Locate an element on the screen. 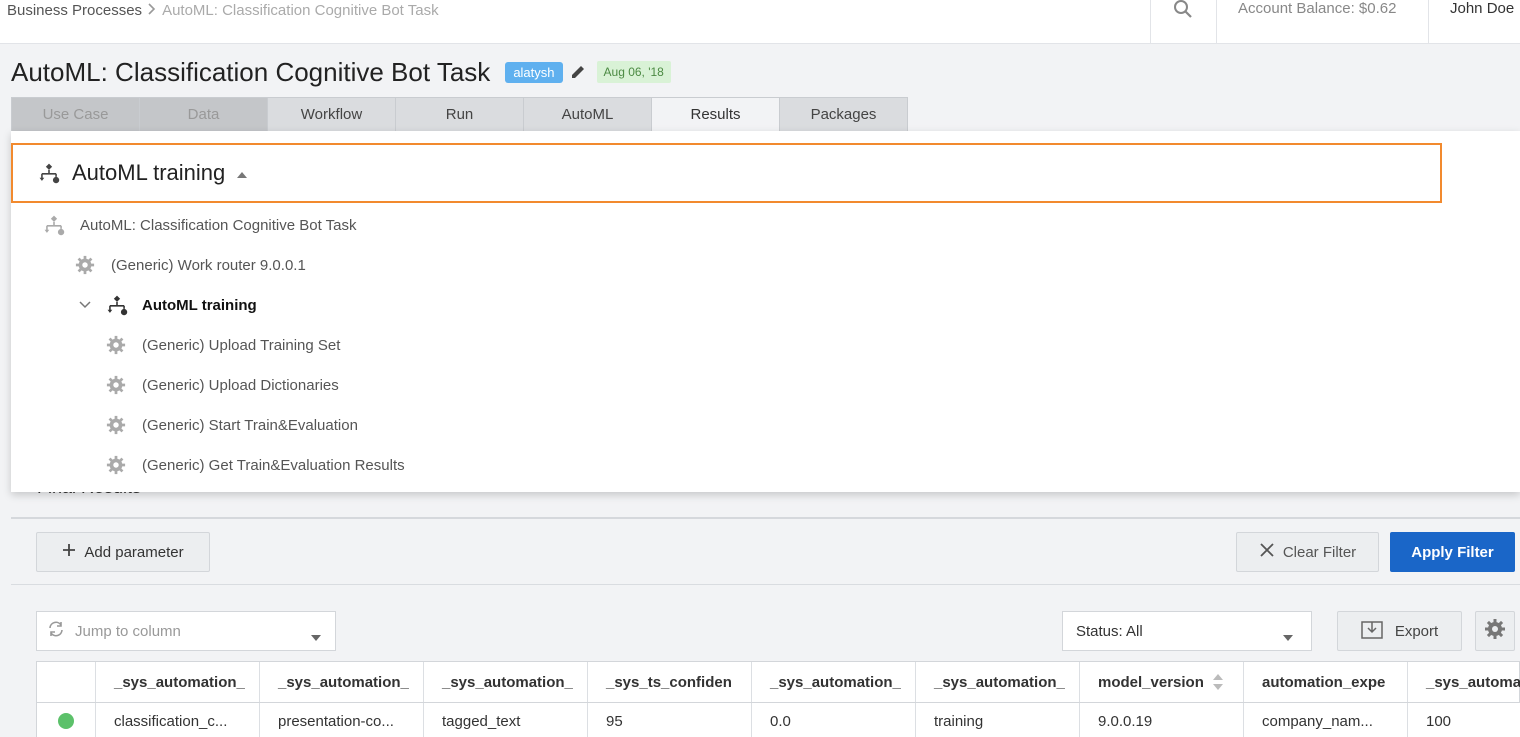 This screenshot has height=737, width=1520. export-label: Export is located at coordinates (1416, 631).